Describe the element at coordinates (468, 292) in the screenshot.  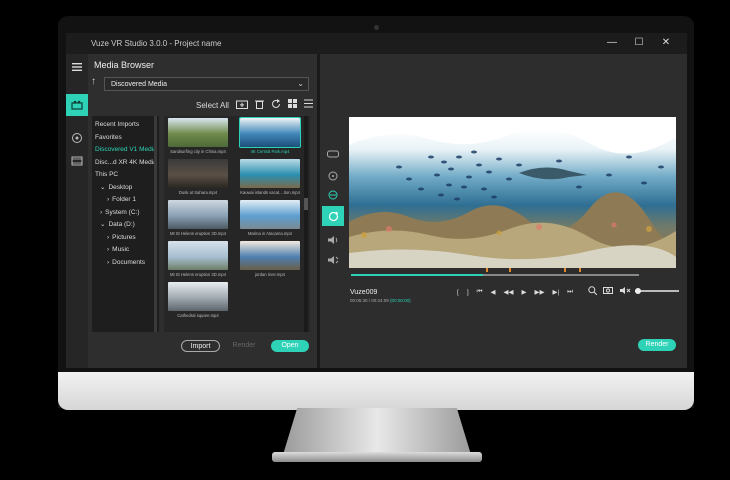
I see `mark-out-button: ]` at that location.